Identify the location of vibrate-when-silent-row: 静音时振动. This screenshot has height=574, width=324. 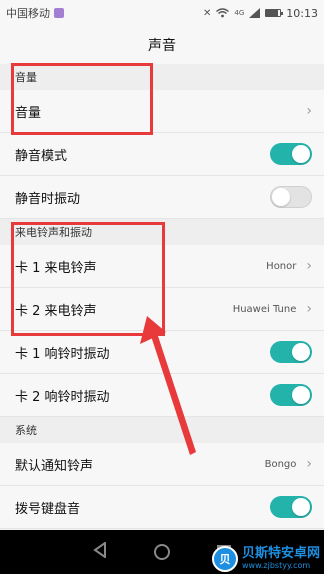
(162, 197).